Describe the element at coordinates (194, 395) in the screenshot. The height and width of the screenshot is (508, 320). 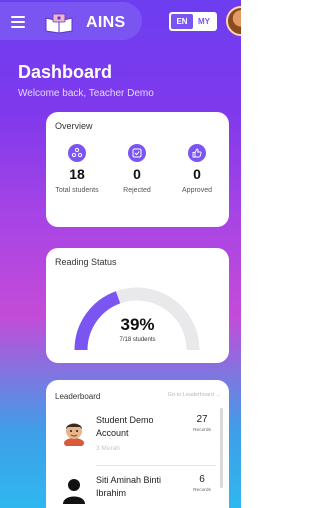
I see `go-to-leaderboard-link: Go to Leaderboard →` at that location.